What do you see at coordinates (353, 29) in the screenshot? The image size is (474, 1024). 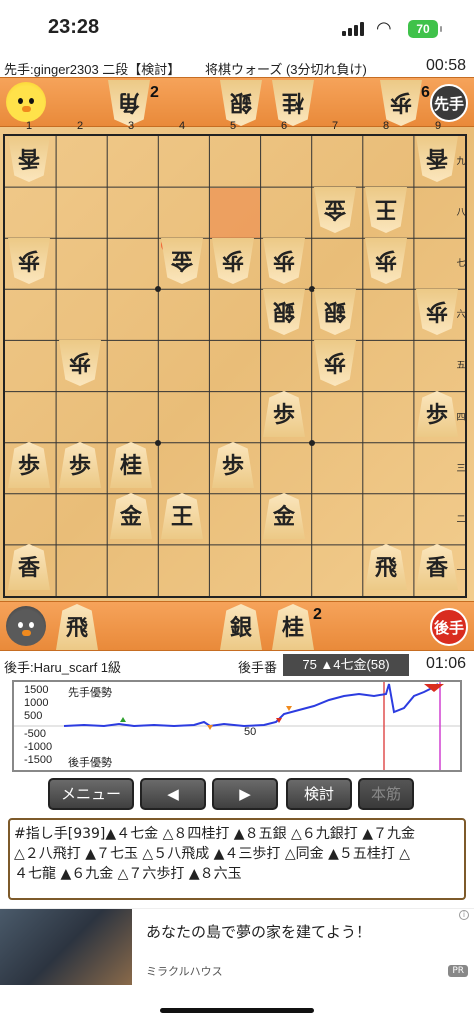 I see `signal-icon` at bounding box center [353, 29].